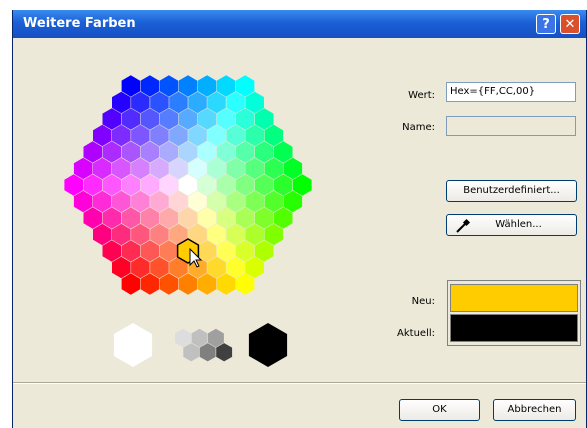 This screenshot has width=587, height=428. What do you see at coordinates (439, 410) in the screenshot?
I see `ok-button: OK` at bounding box center [439, 410].